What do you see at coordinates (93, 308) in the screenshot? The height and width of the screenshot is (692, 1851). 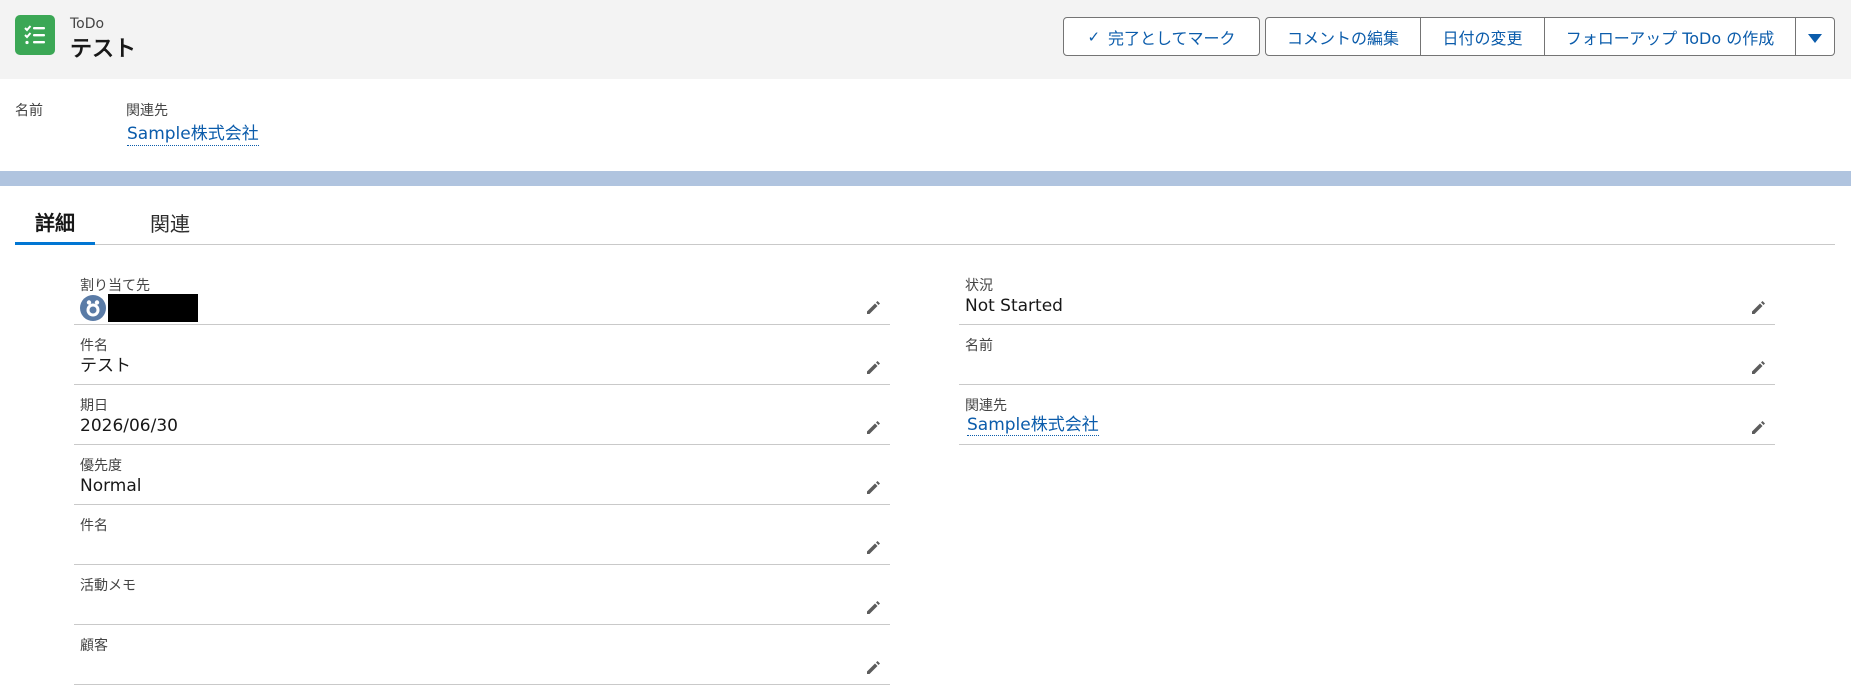 I see `user-avatar-icon` at bounding box center [93, 308].